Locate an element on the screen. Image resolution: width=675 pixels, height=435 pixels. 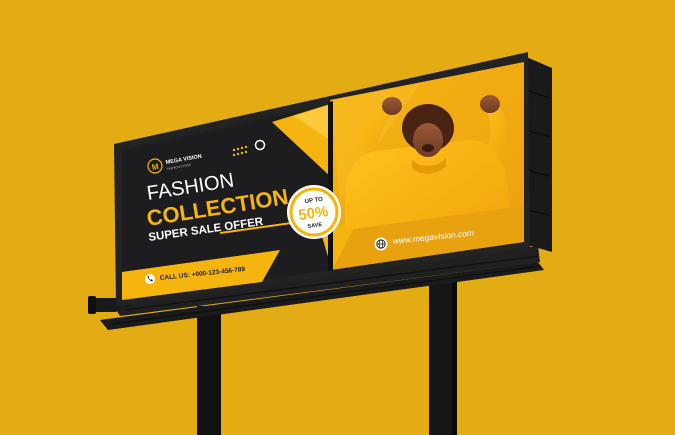
phone-icon is located at coordinates (150, 279).